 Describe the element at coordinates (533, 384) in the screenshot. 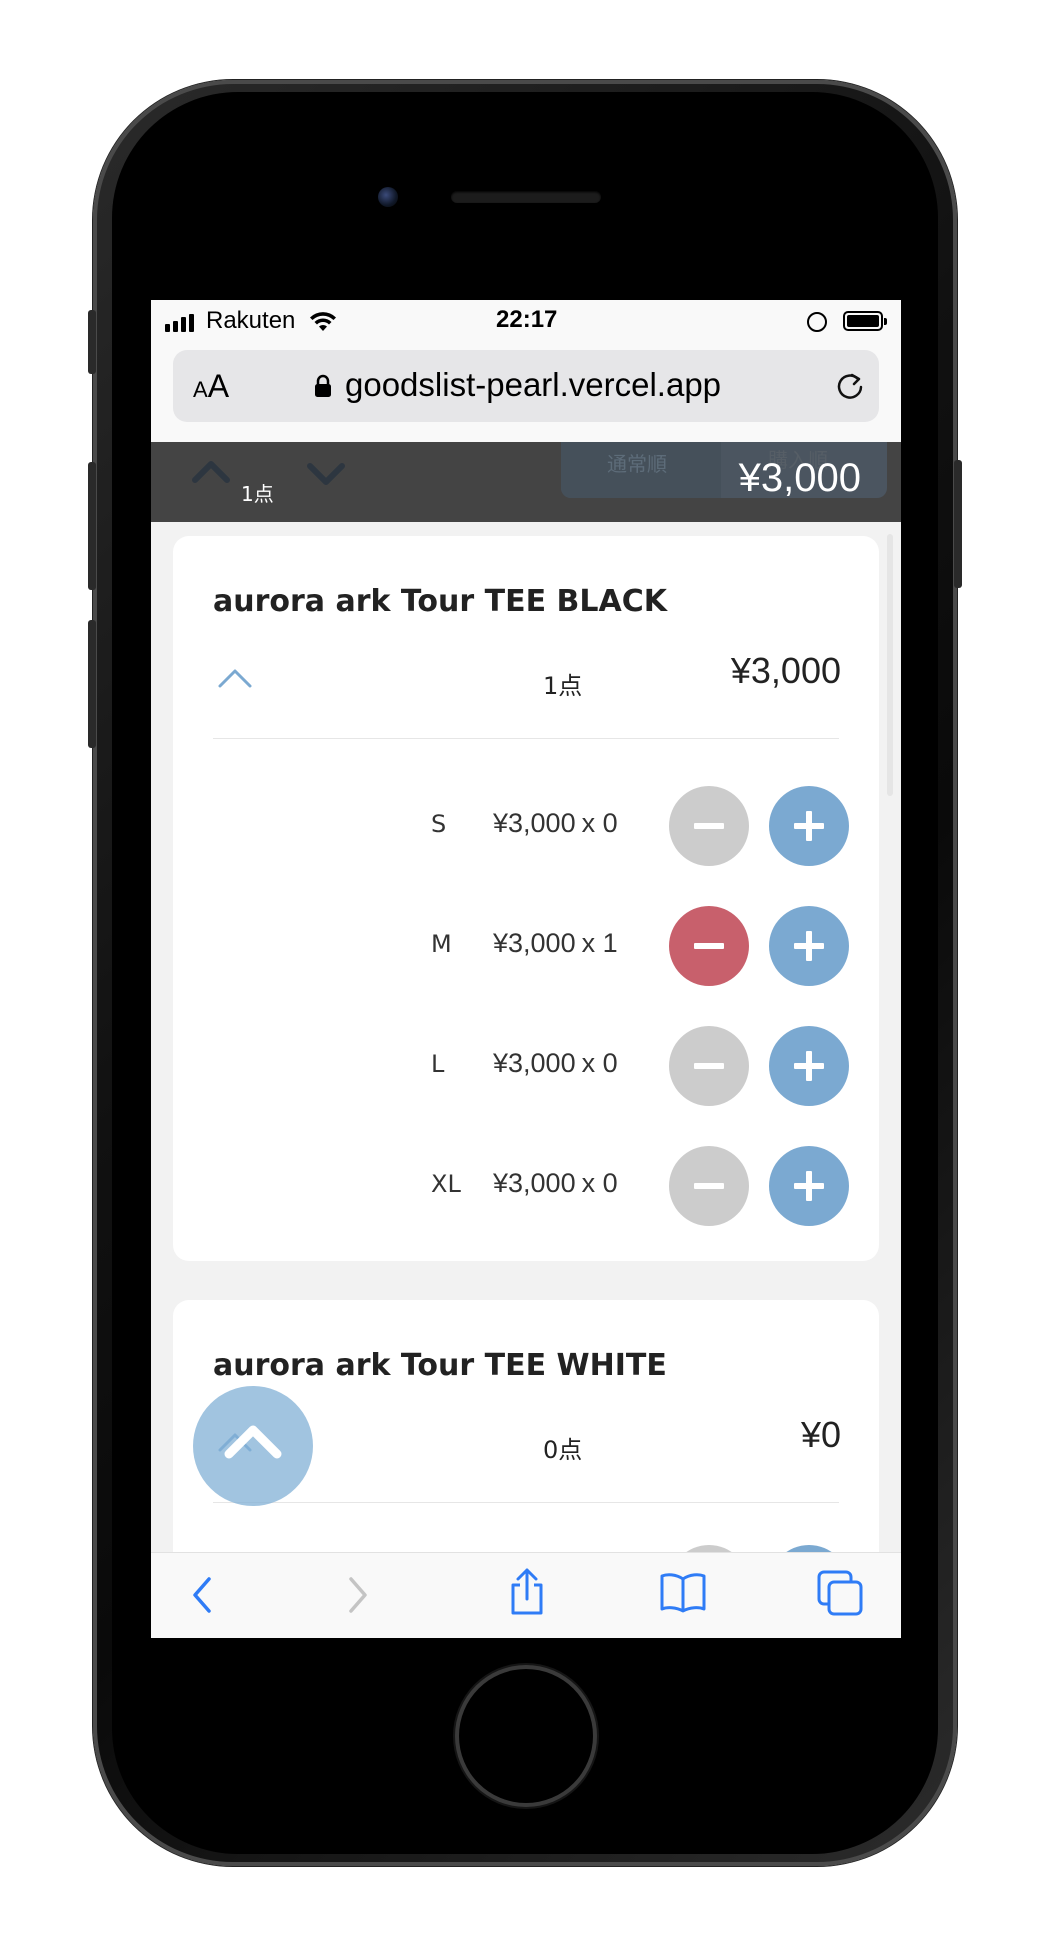

I see `url-text: goodslist-pearl.vercel.app` at that location.